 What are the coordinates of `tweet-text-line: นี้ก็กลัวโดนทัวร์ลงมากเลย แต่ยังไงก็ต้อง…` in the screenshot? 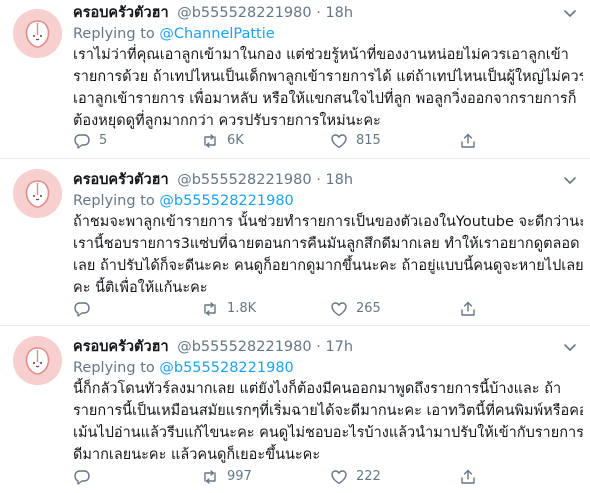 It's located at (317, 389).